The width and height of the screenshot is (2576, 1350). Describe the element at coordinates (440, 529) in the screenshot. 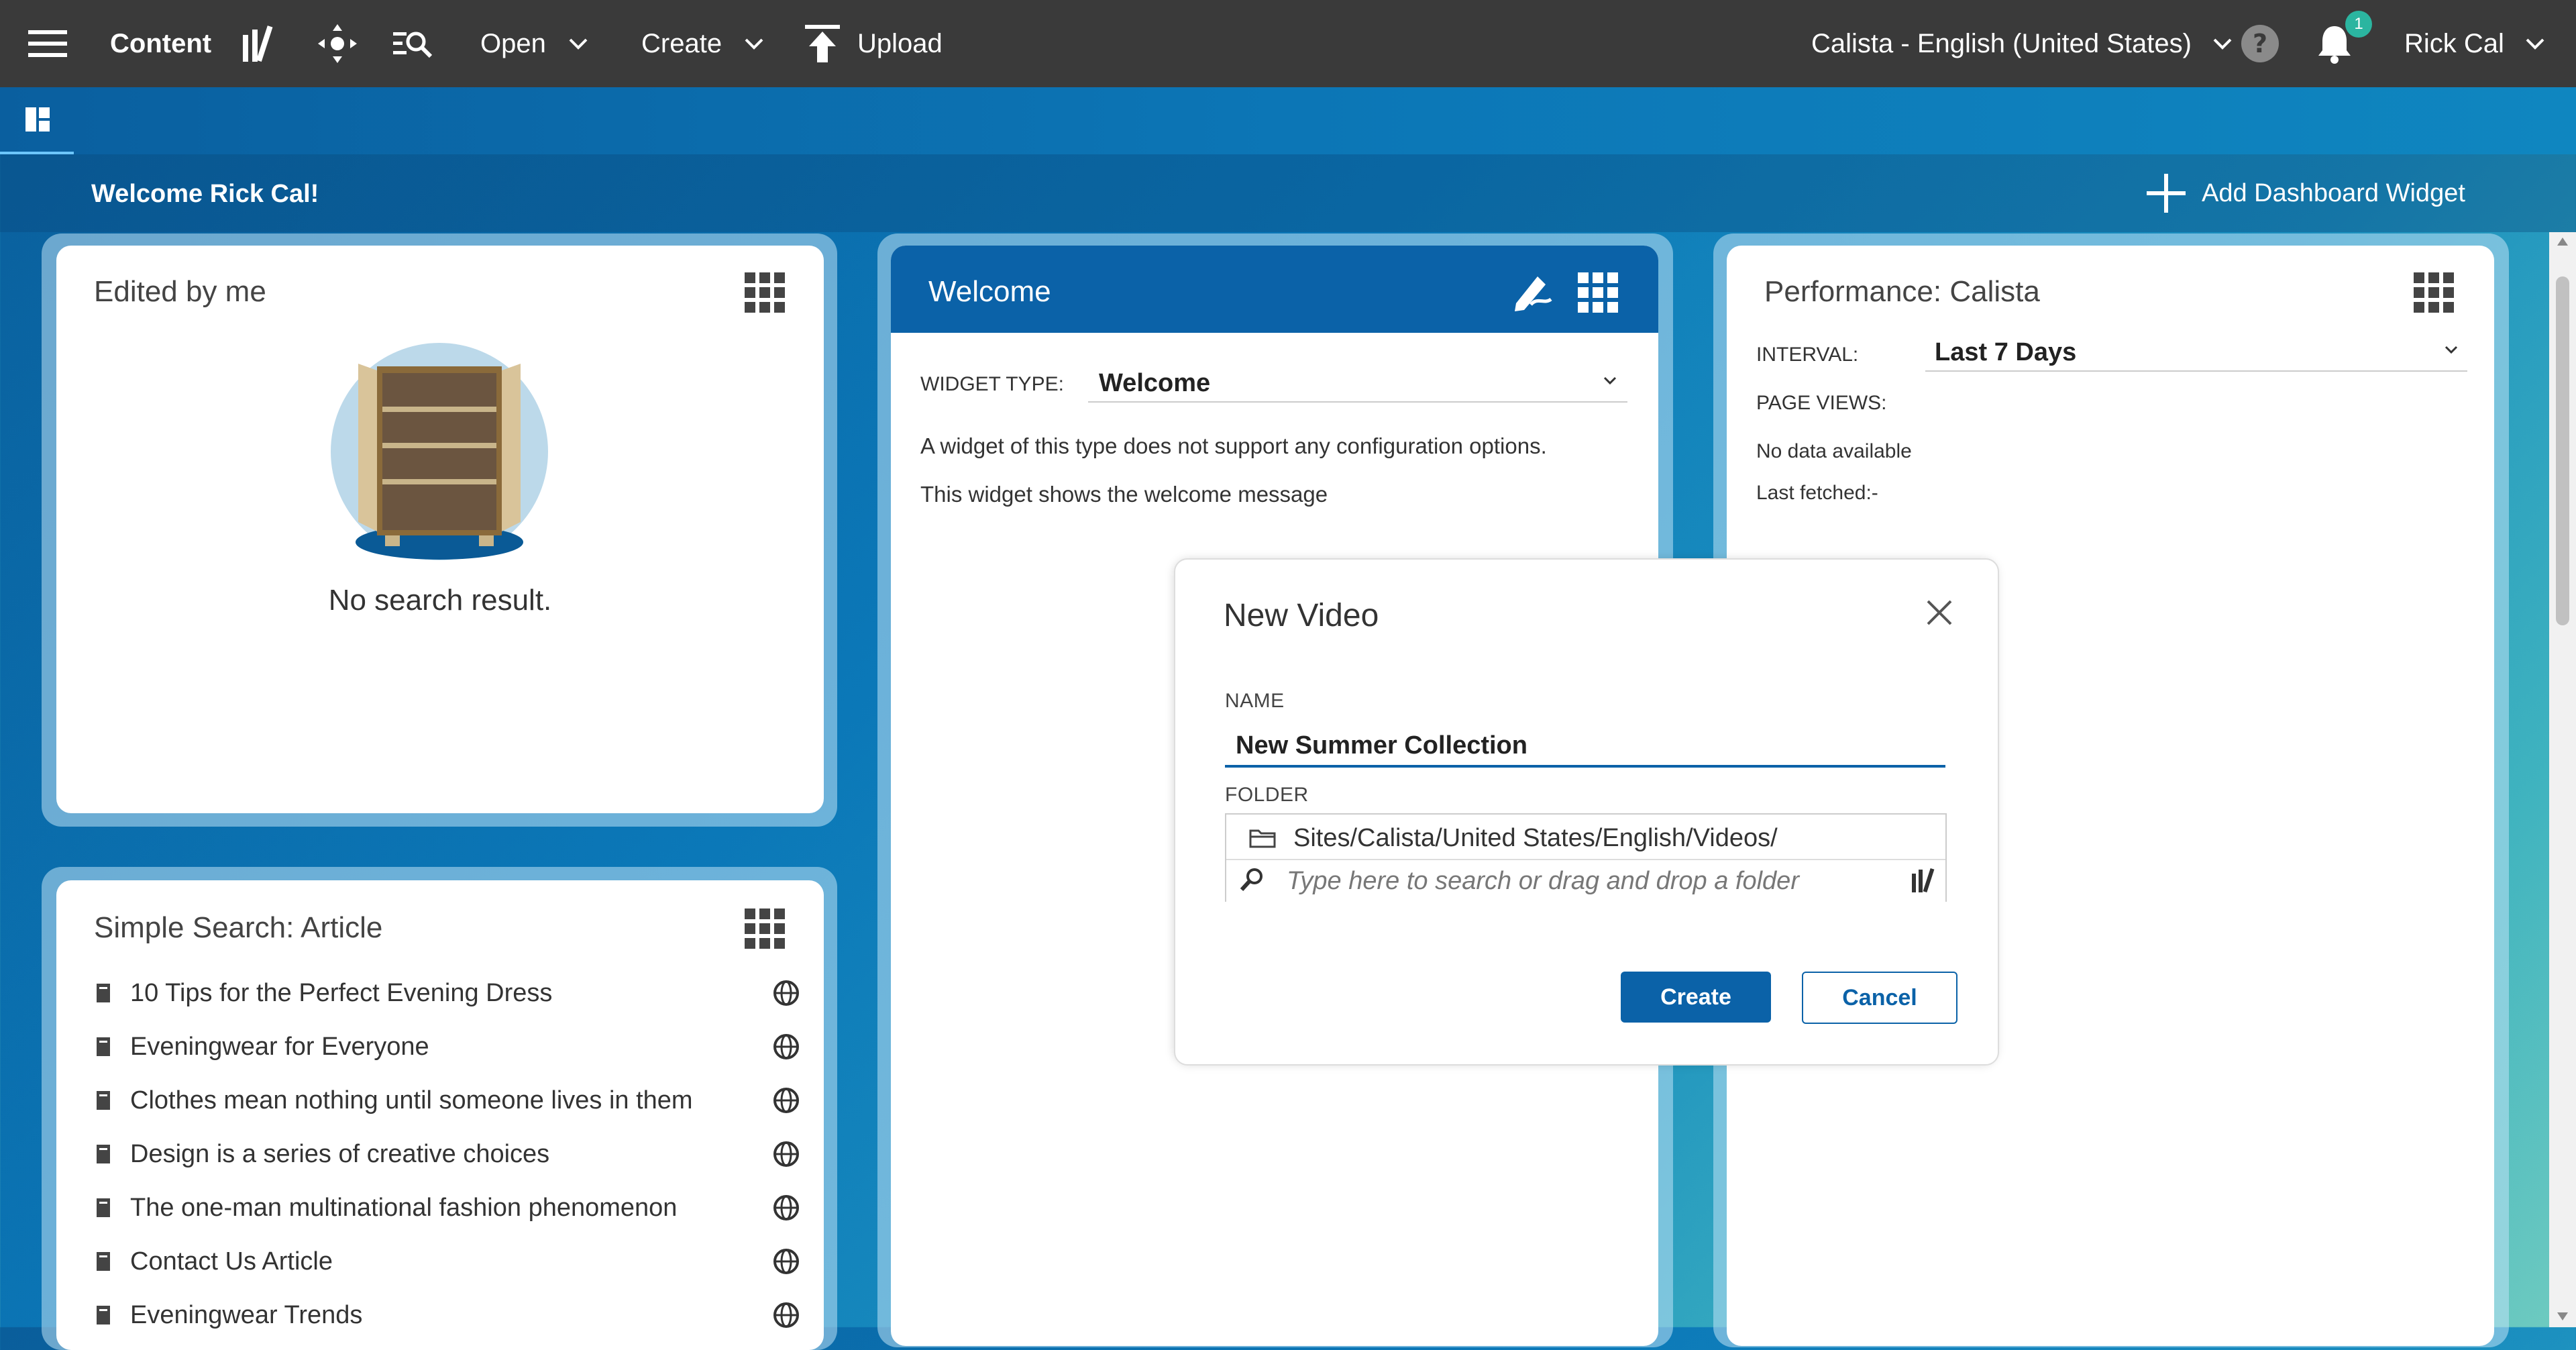

I see `edited-by-me-widget: Edited by me No search result.` at that location.